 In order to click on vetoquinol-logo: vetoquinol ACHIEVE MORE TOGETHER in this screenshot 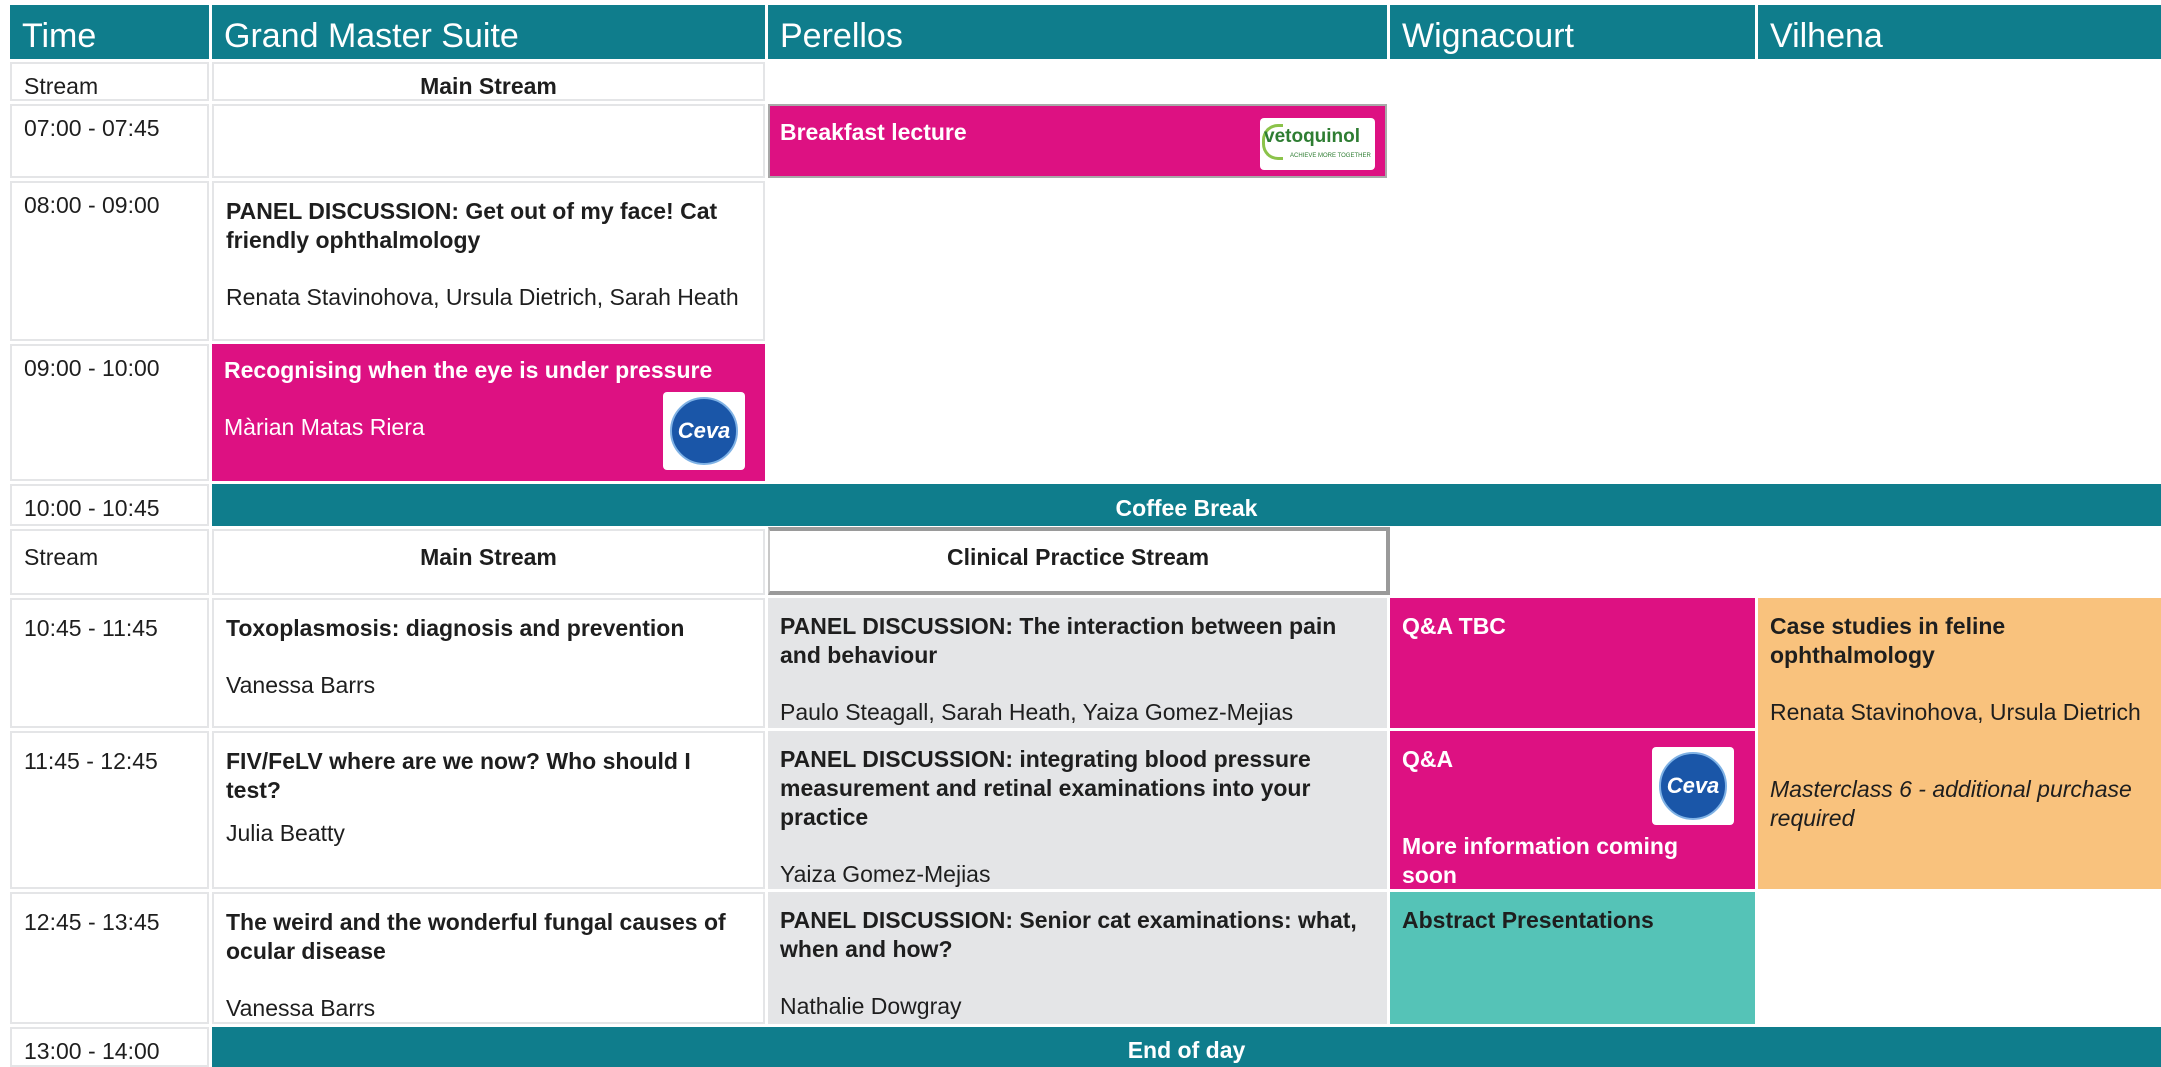, I will do `click(1317, 144)`.